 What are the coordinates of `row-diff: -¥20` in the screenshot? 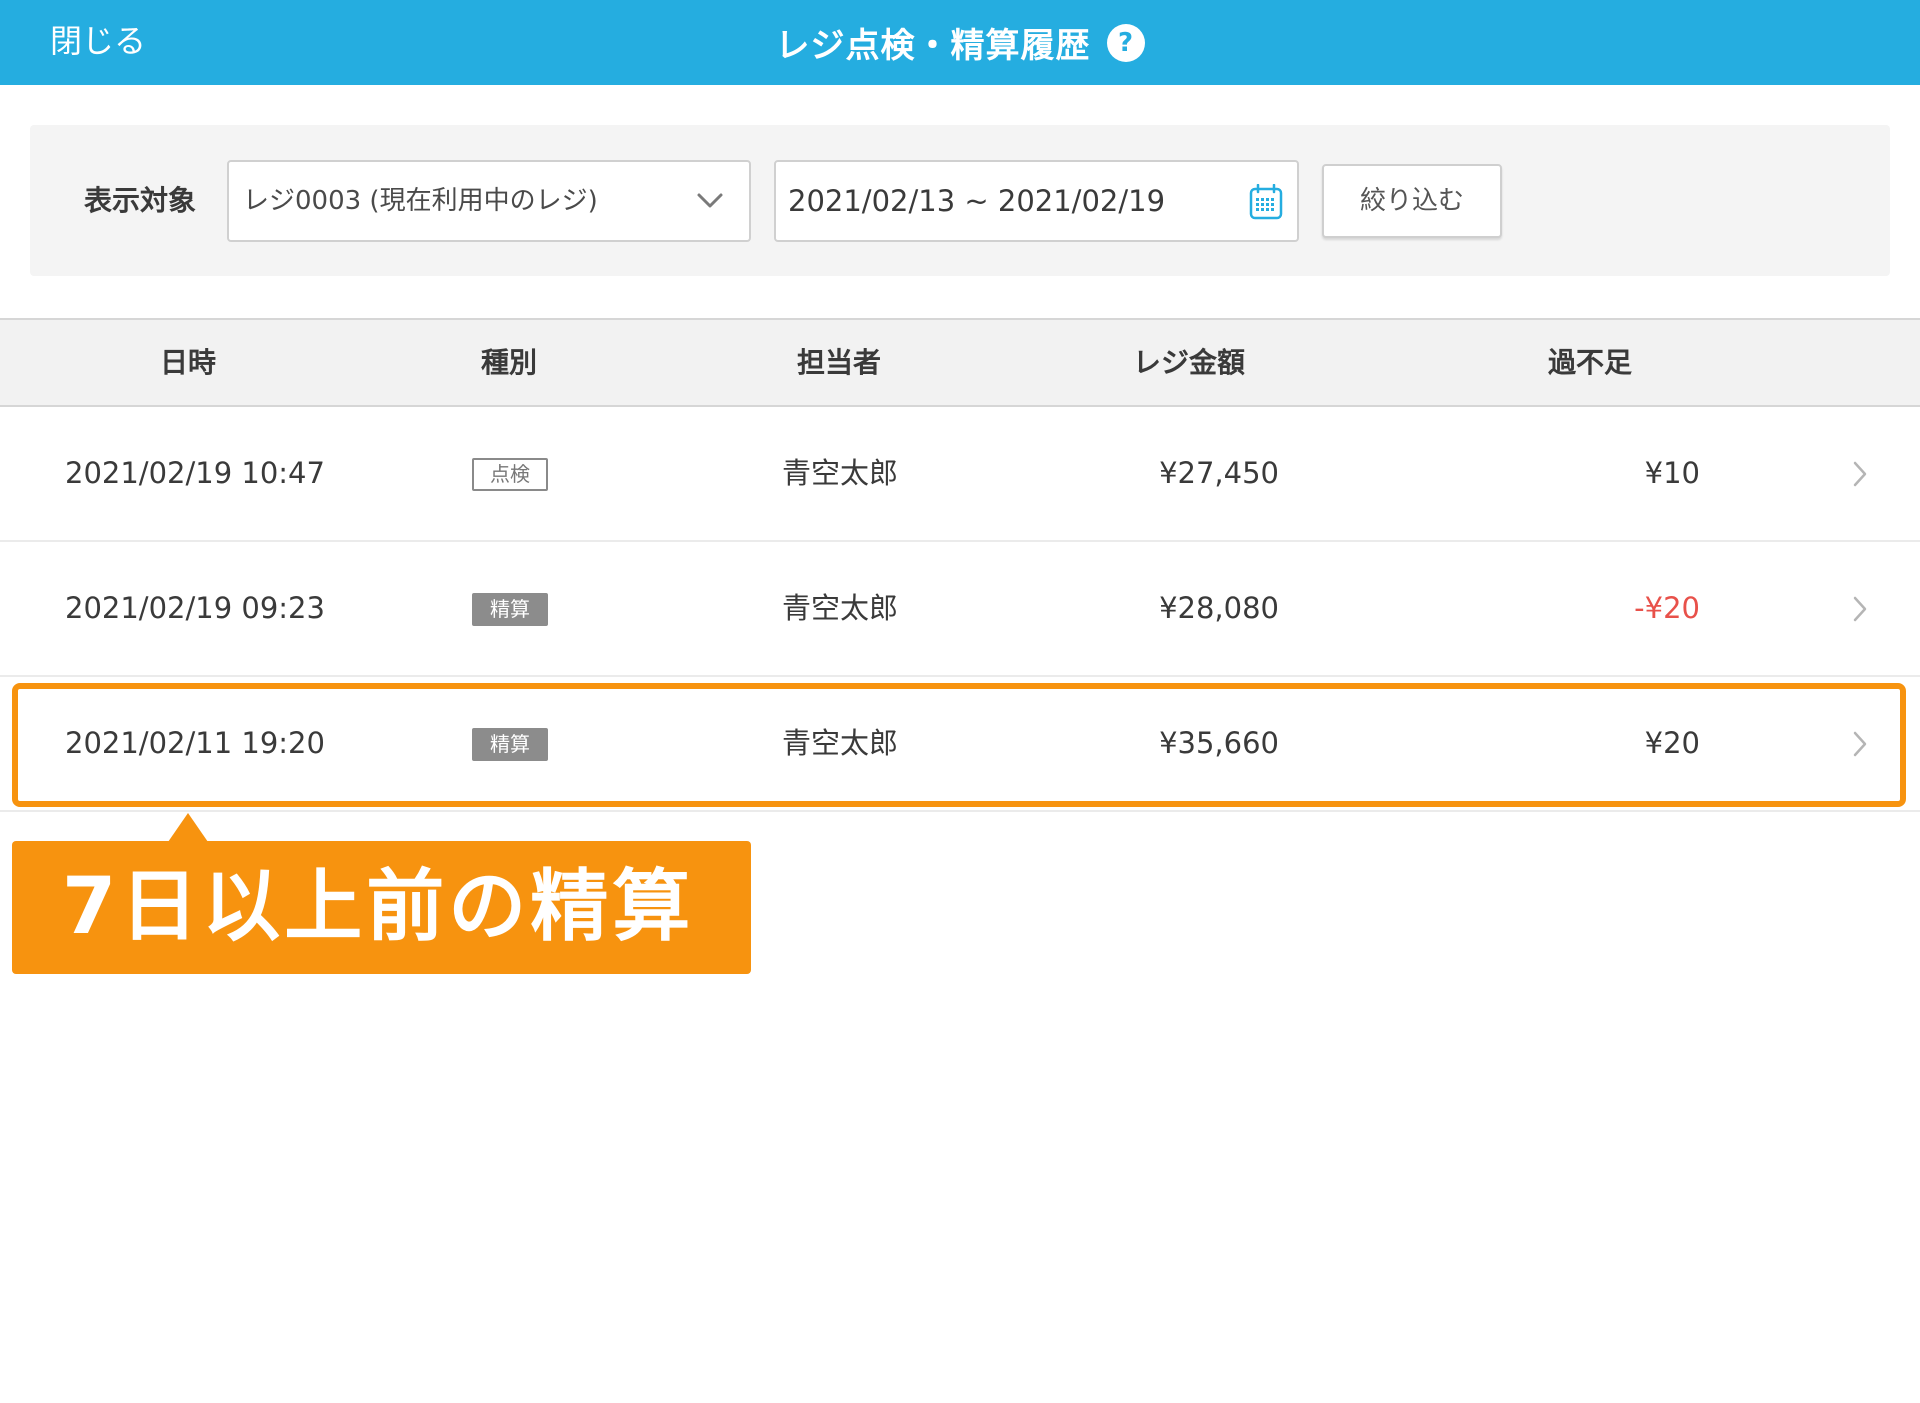 It's located at (1667, 608).